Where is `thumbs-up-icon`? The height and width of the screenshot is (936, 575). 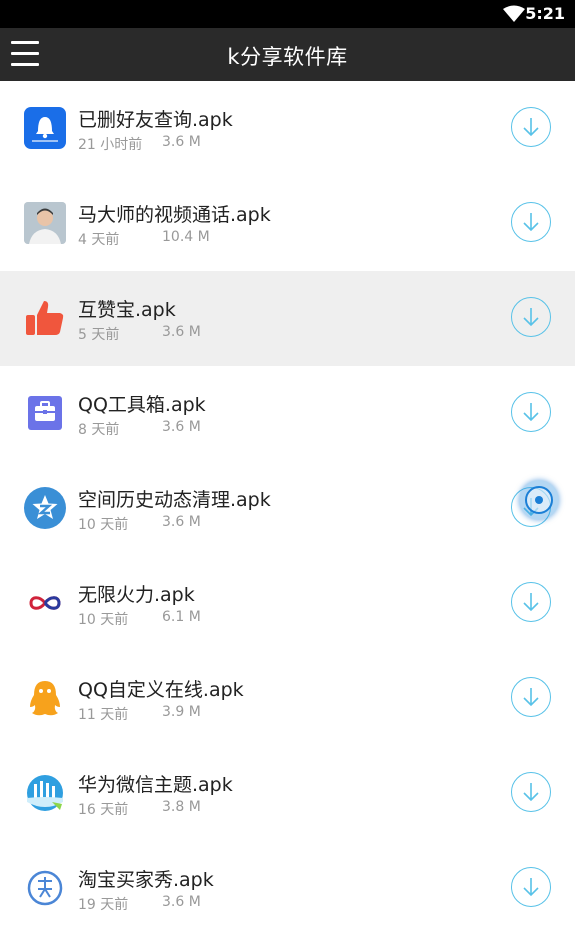 thumbs-up-icon is located at coordinates (45, 318).